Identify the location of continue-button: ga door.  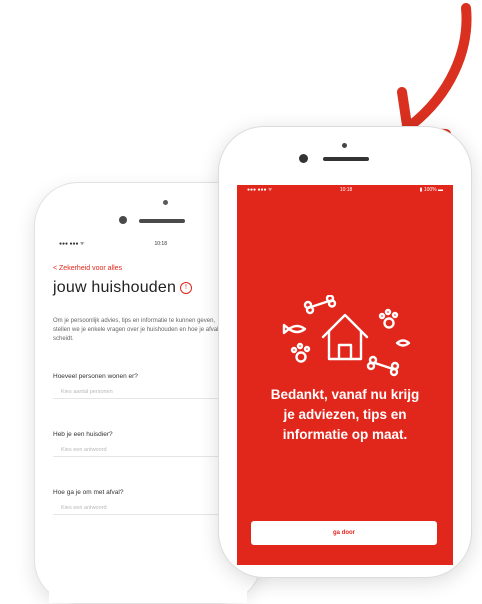
(344, 533).